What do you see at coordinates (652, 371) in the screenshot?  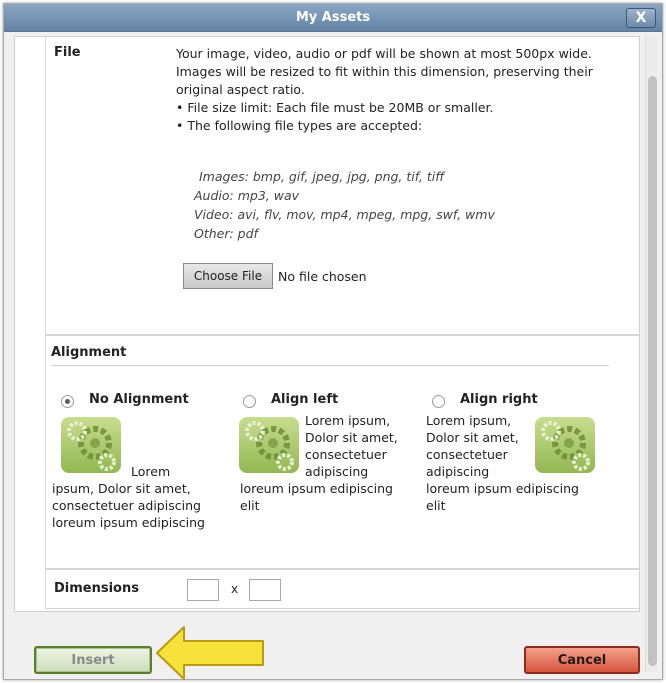 I see `scrollbar-thumb` at bounding box center [652, 371].